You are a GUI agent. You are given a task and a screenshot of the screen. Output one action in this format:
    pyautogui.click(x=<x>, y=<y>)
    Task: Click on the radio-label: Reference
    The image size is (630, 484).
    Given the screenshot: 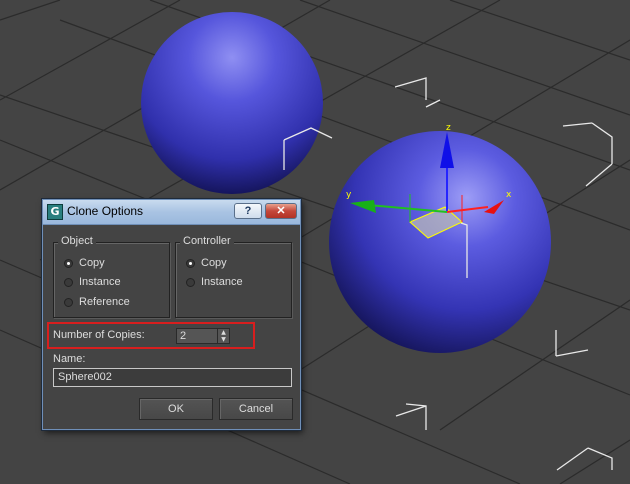 What is the action you would take?
    pyautogui.click(x=104, y=302)
    